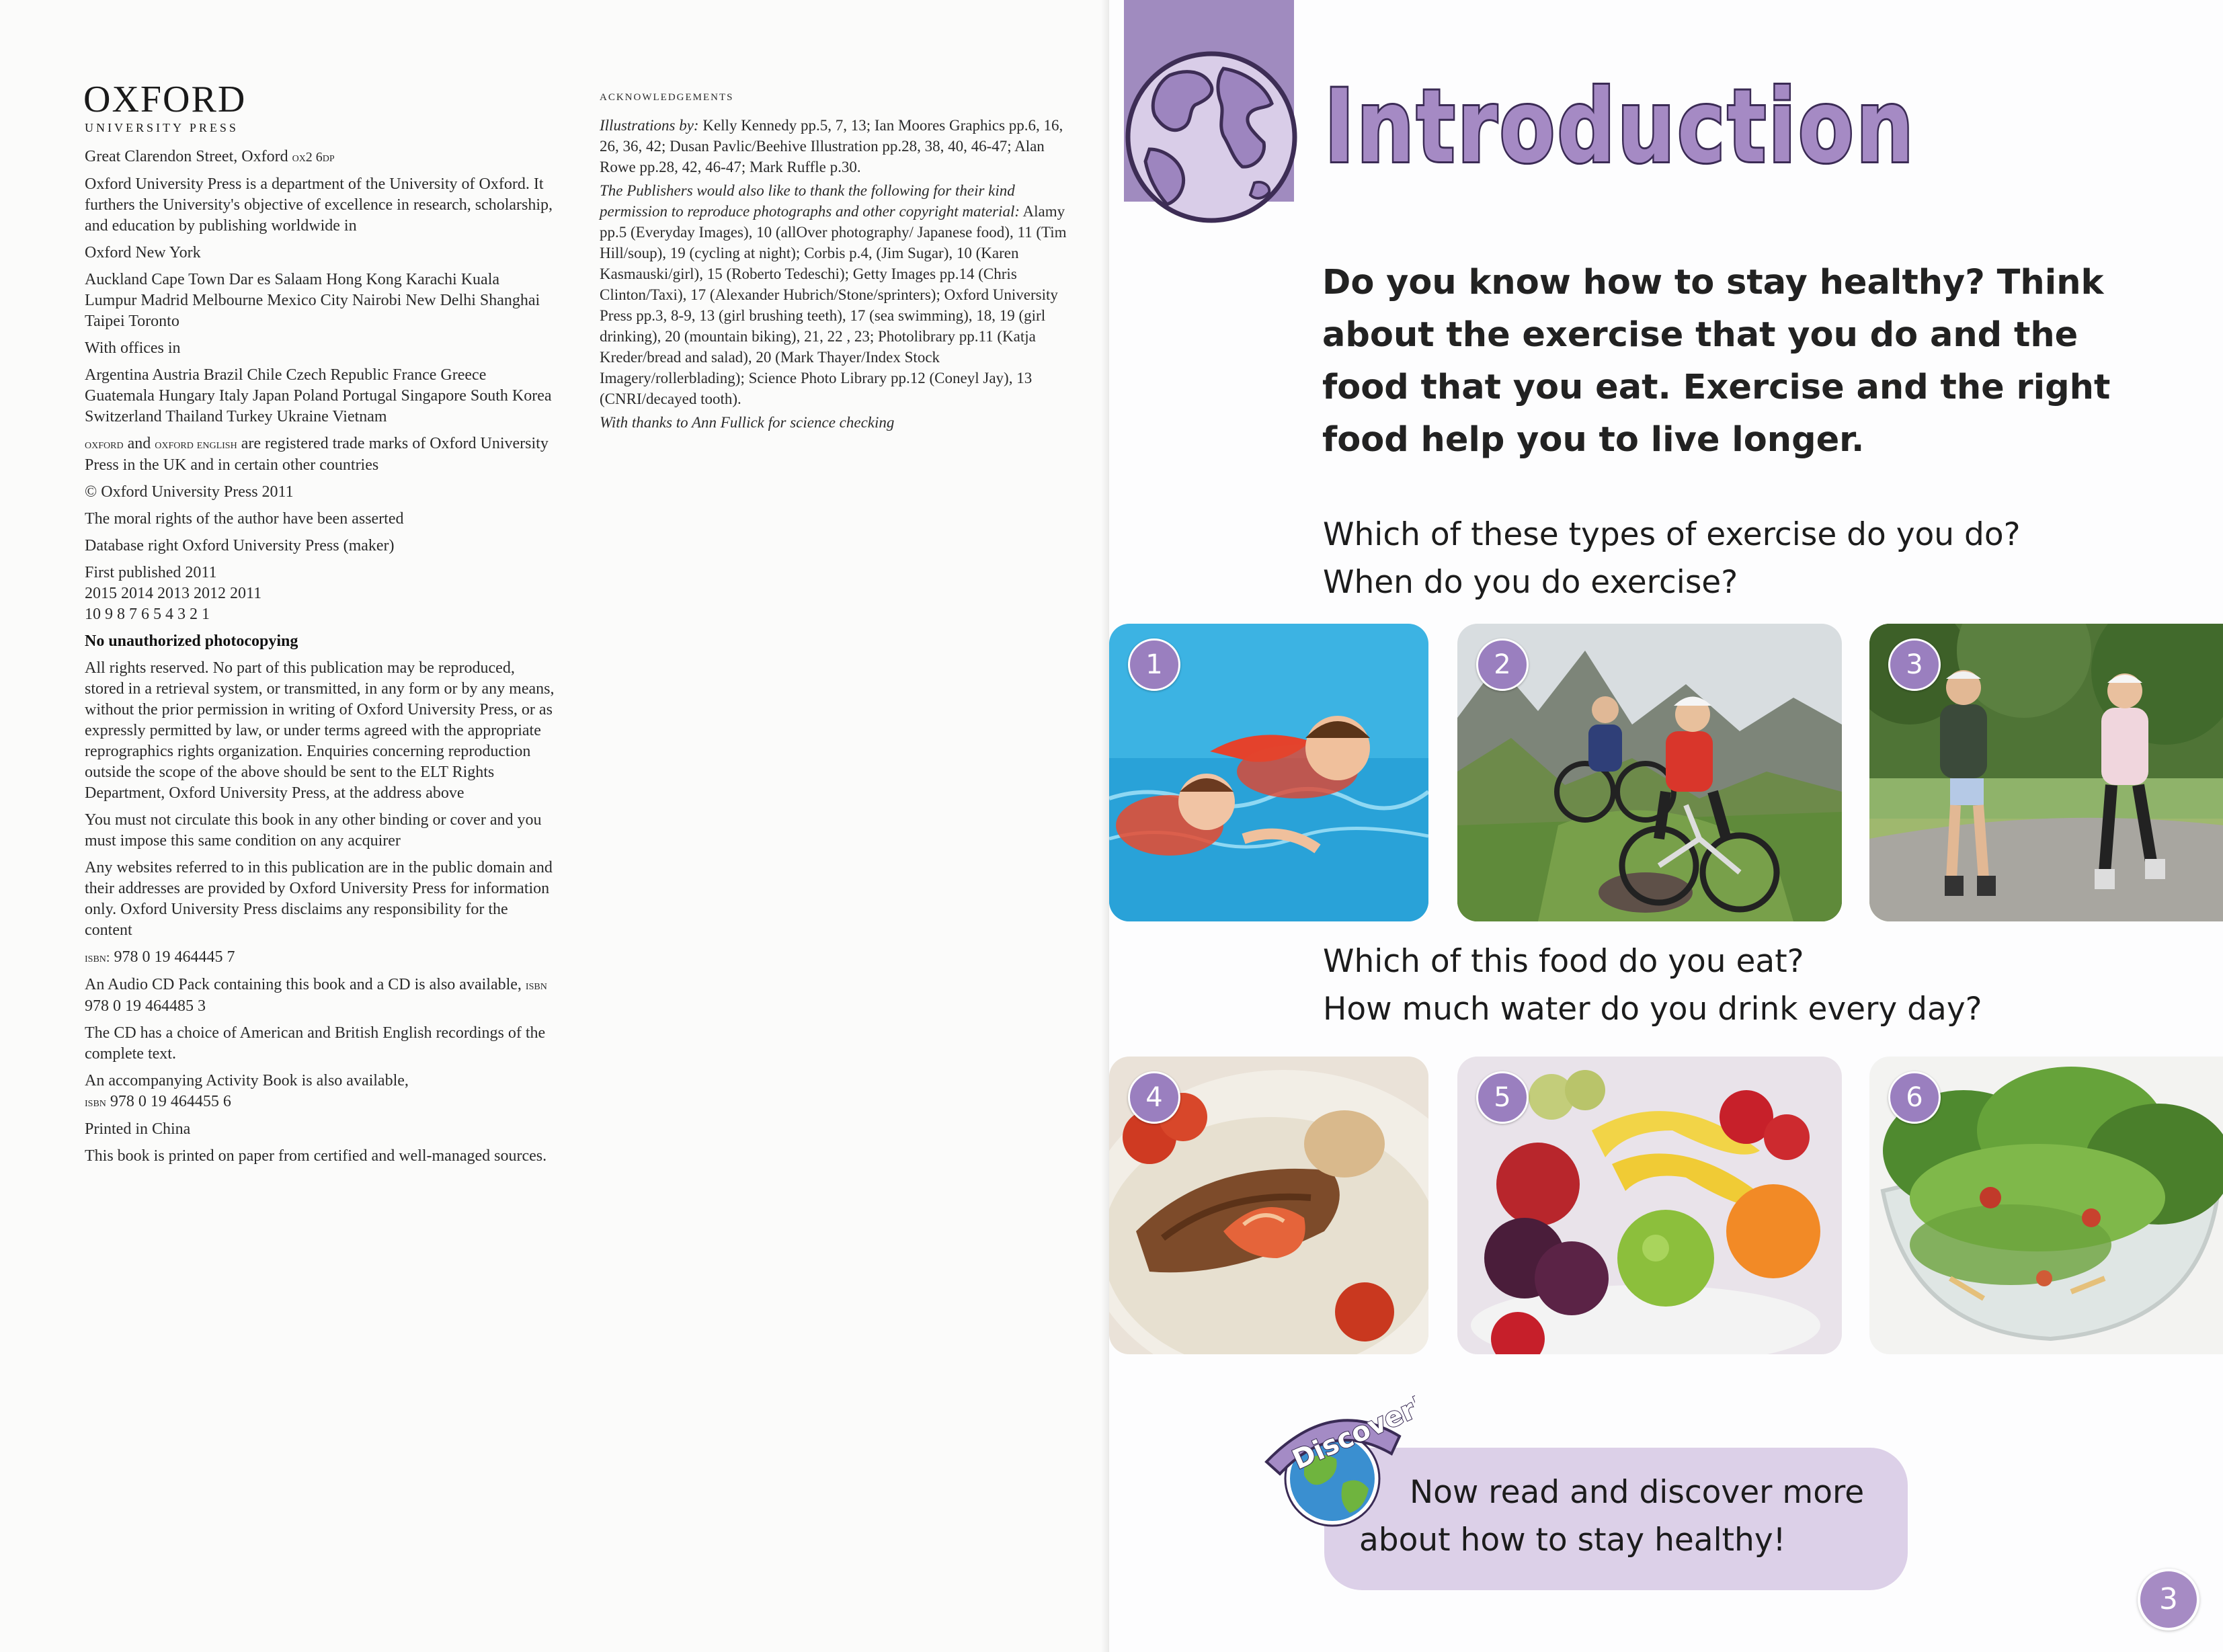  Describe the element at coordinates (1914, 1097) in the screenshot. I see `photo-number-6: 6` at that location.